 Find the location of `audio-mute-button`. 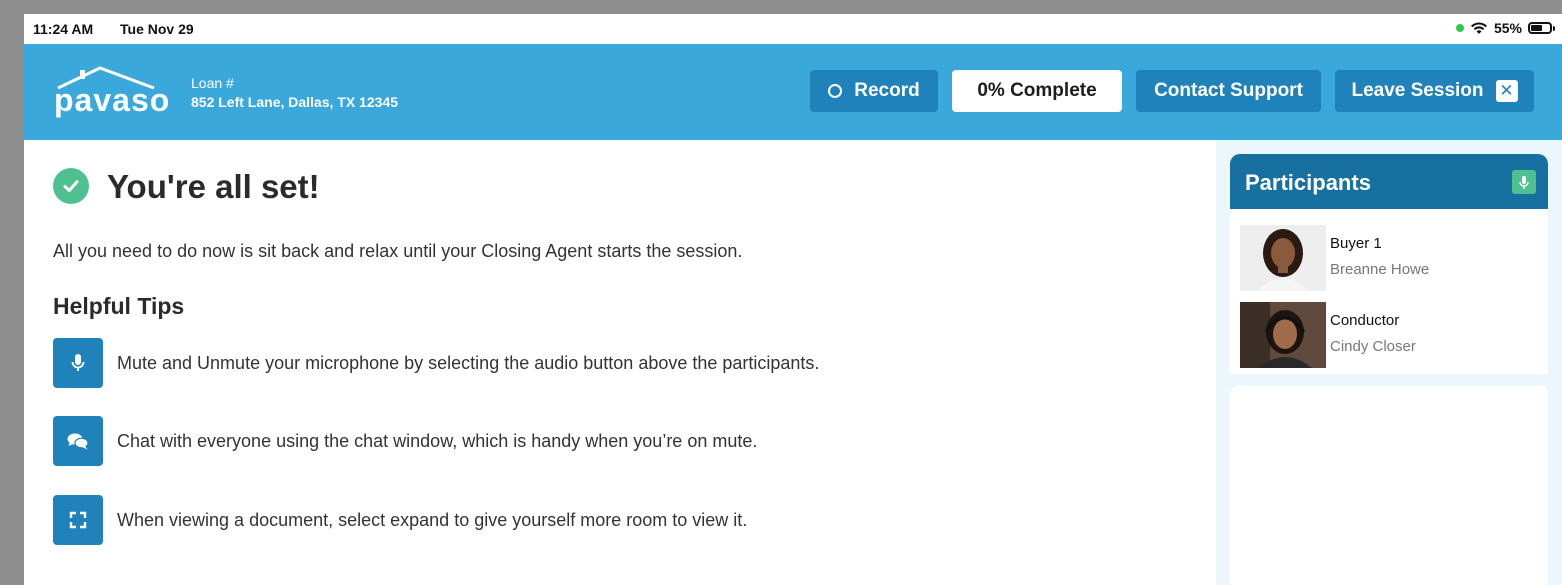

audio-mute-button is located at coordinates (1524, 182).